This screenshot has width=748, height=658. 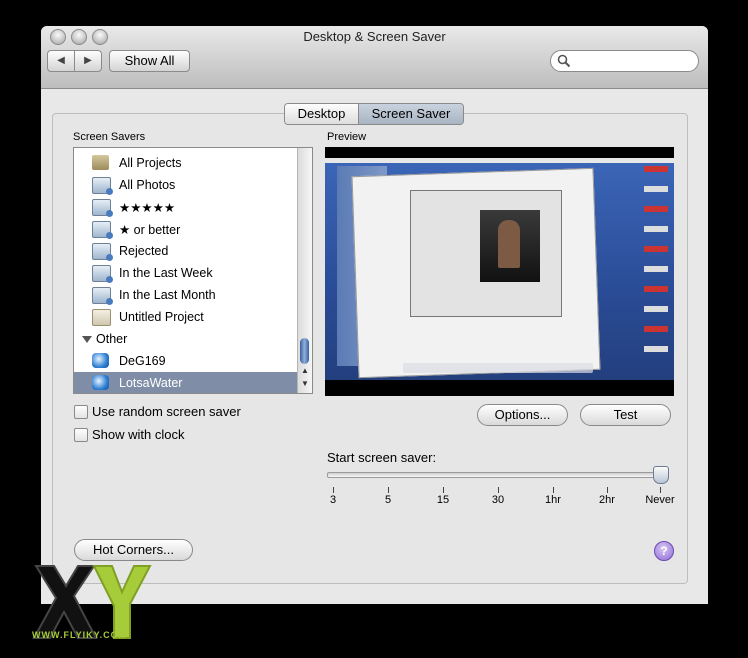 I want to click on show-with-clock-label: Show with clock, so click(x=138, y=434).